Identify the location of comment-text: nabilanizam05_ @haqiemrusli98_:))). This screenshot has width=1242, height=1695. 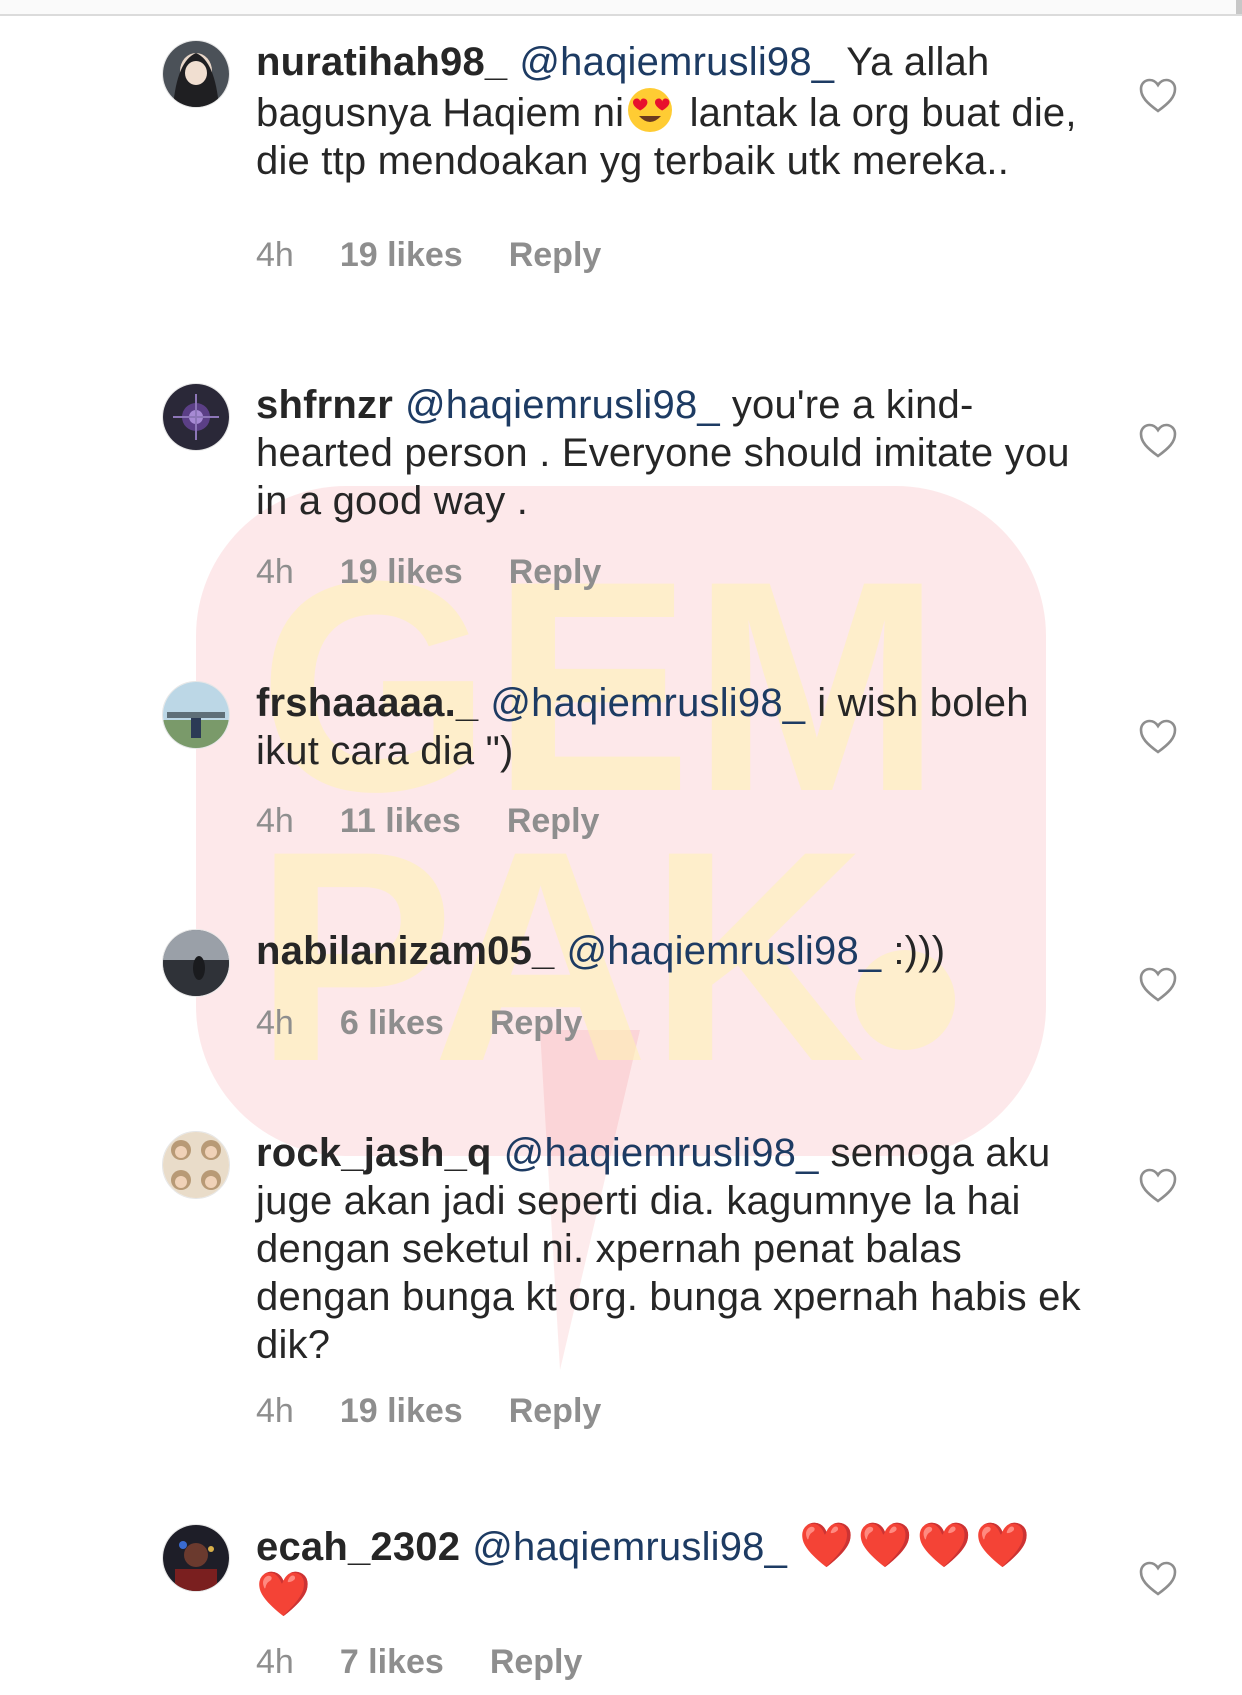
(671, 951).